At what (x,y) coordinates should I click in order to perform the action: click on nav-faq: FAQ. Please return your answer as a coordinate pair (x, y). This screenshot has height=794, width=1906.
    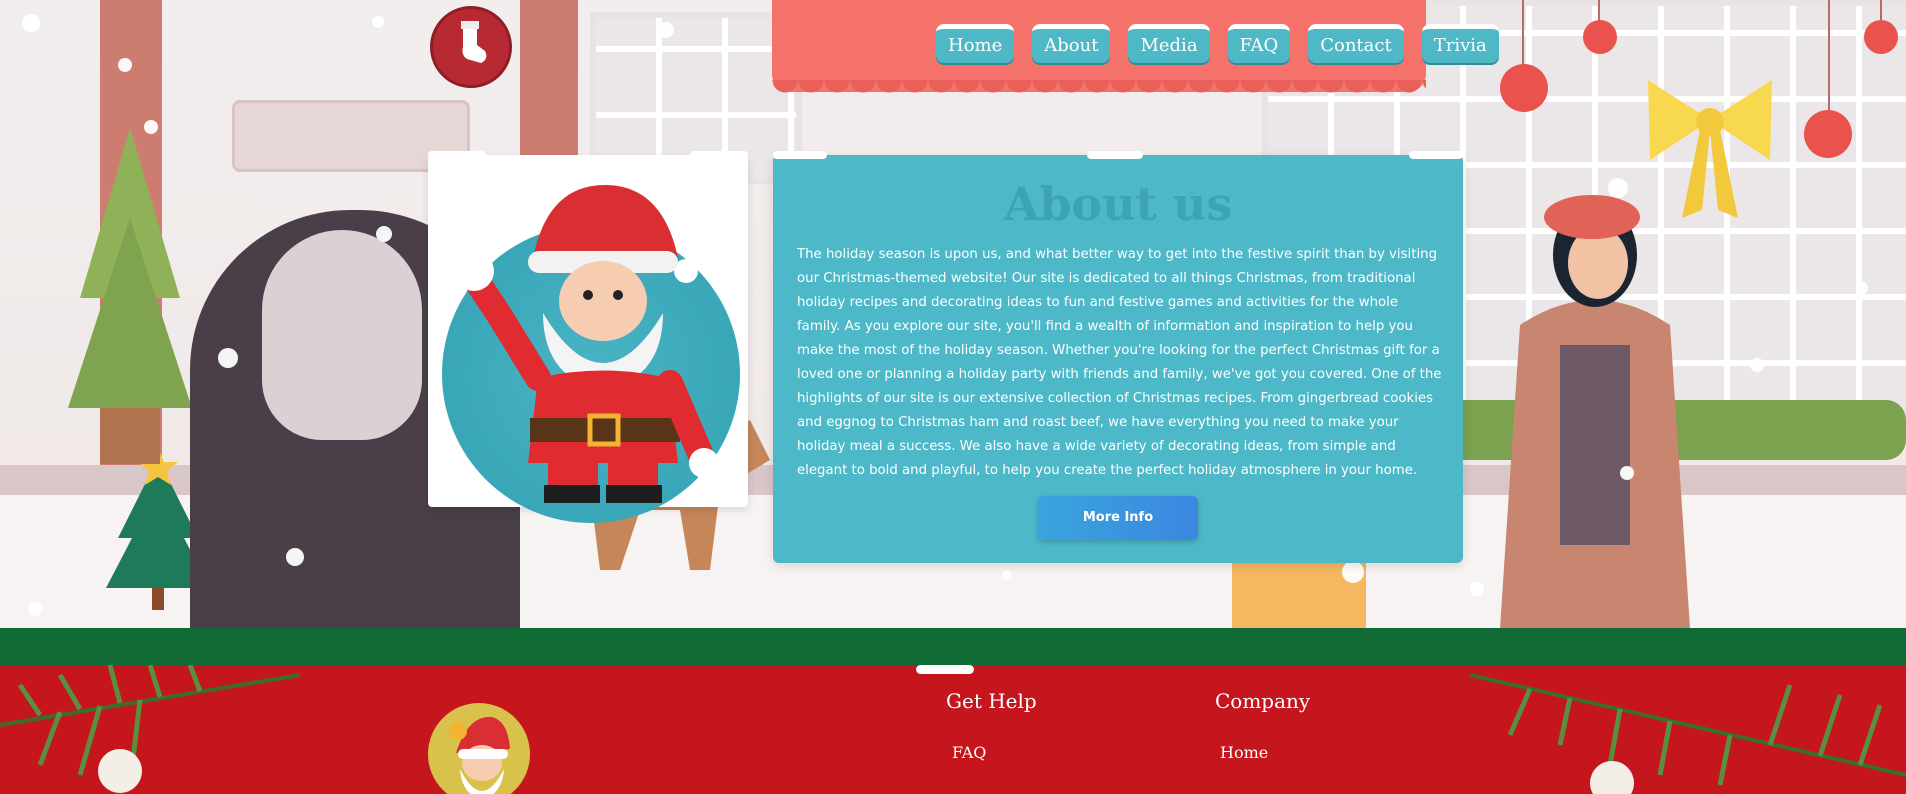
    Looking at the image, I should click on (1259, 43).